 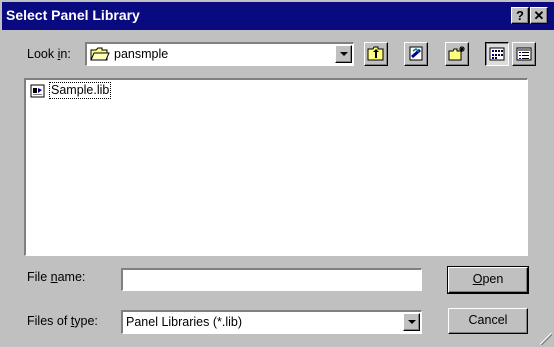 I want to click on file-name-input-frame, so click(x=271, y=279).